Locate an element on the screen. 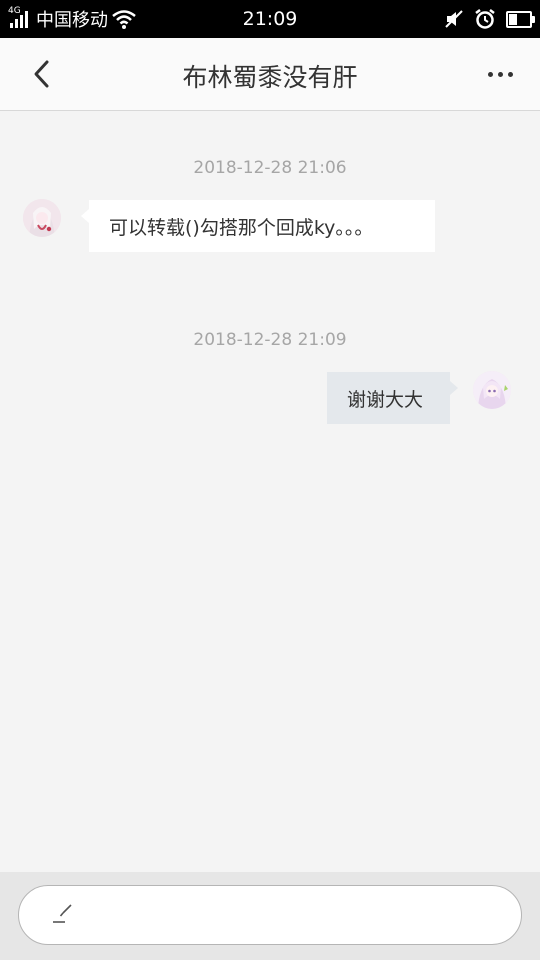 This screenshot has width=540, height=960. message-text: 可以转载()勾搭那个回成ky。。。 is located at coordinates (241, 227).